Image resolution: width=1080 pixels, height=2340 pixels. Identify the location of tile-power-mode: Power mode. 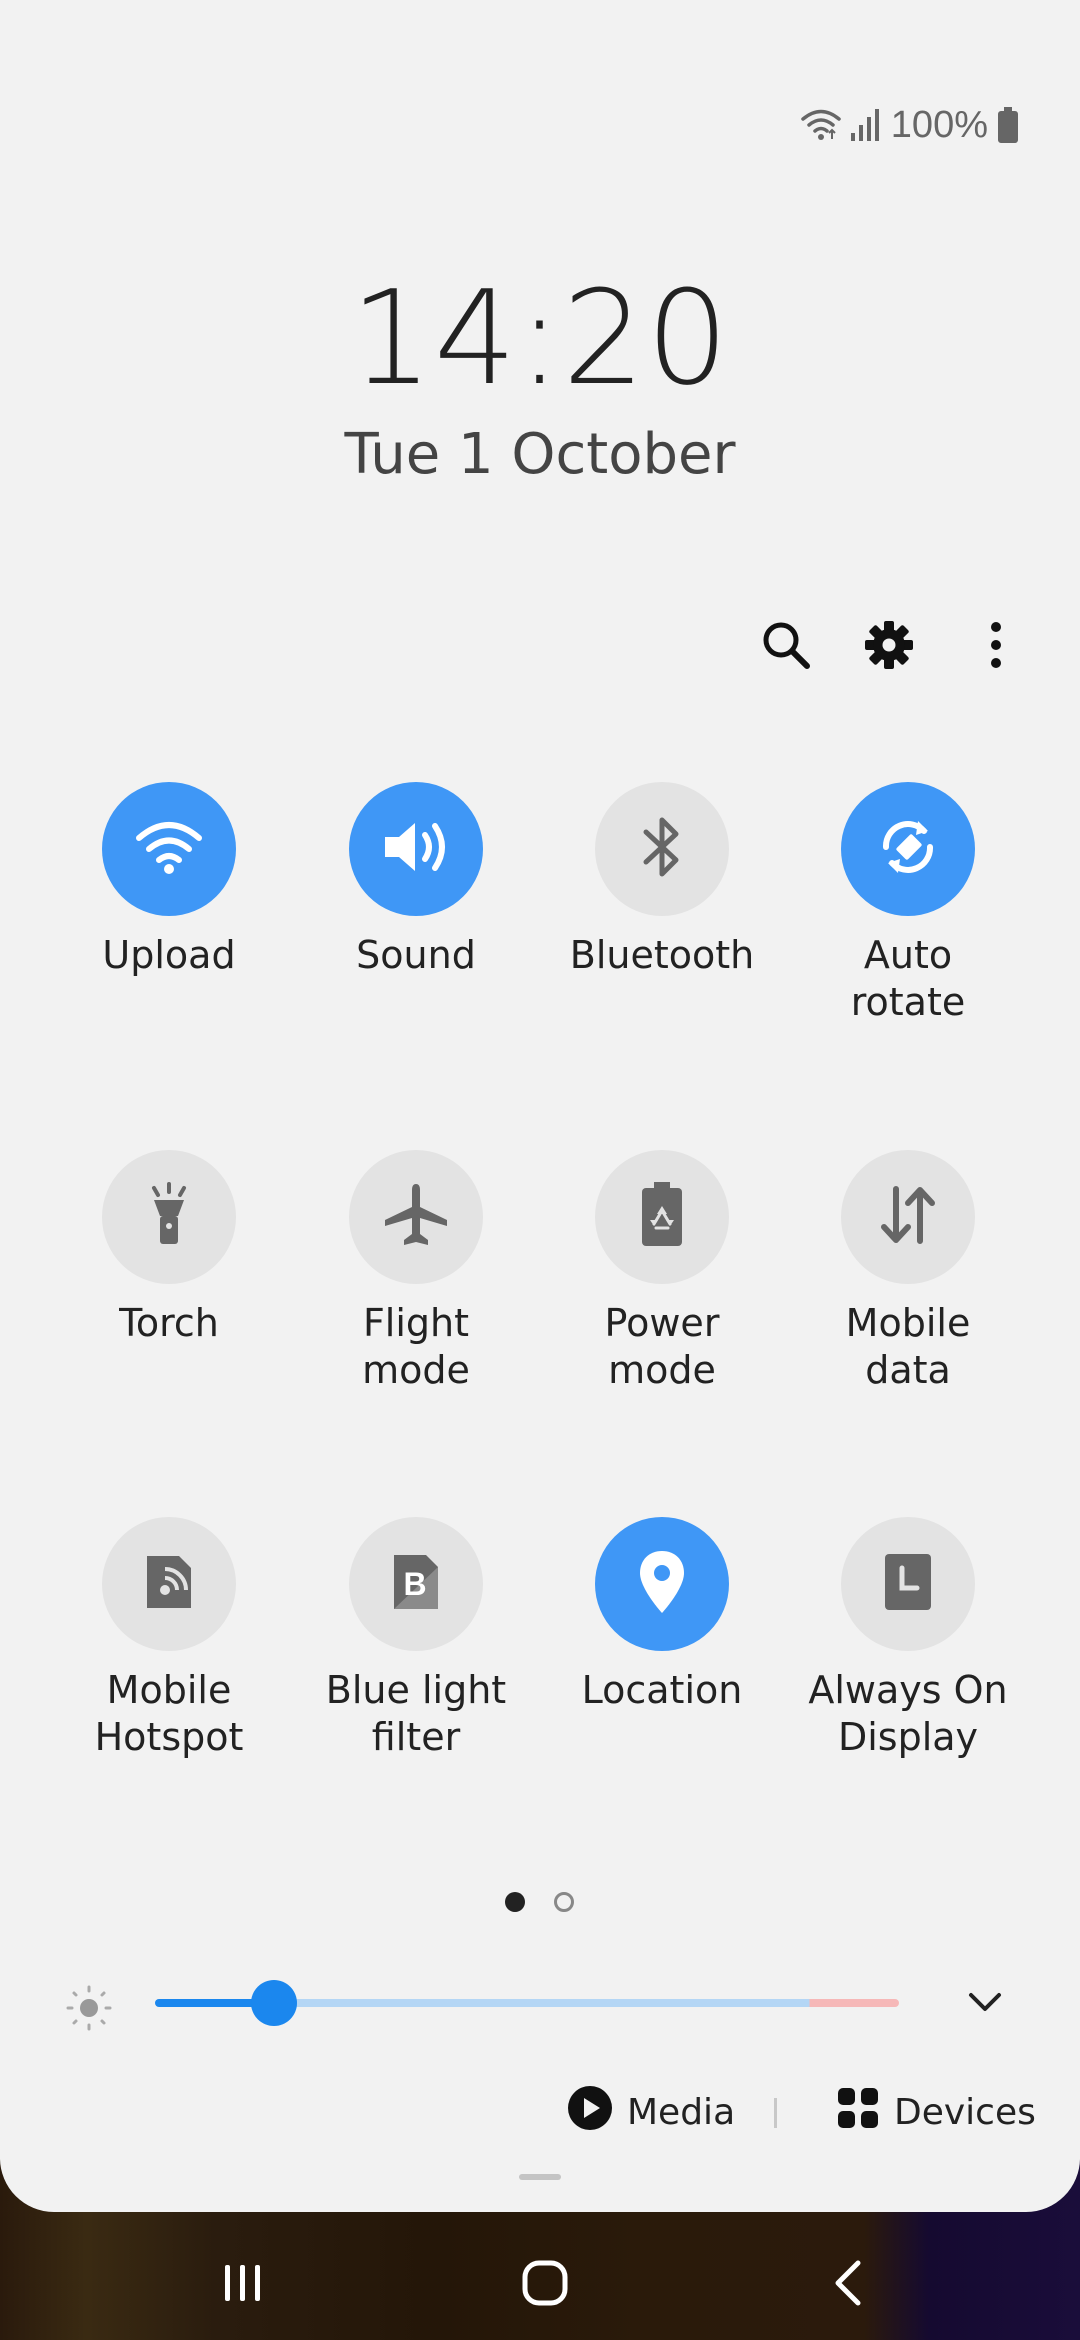
(662, 1272).